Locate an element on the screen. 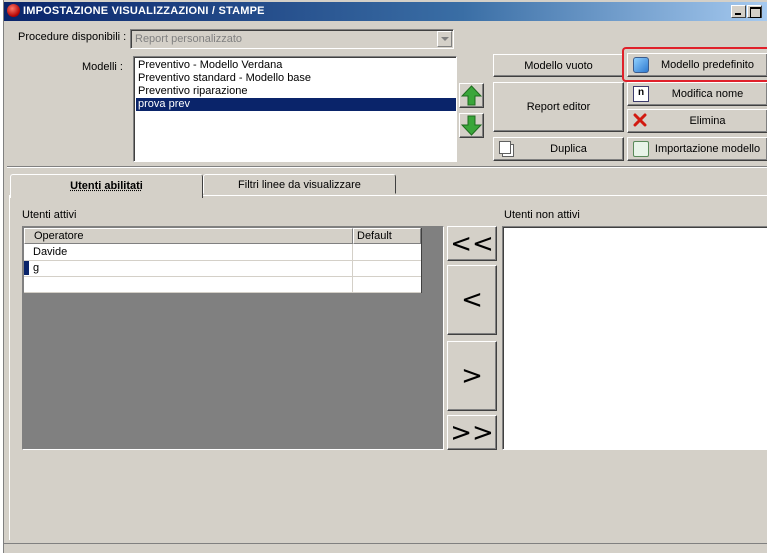  list-item: Preventivo standard - Modello base is located at coordinates (296, 78).